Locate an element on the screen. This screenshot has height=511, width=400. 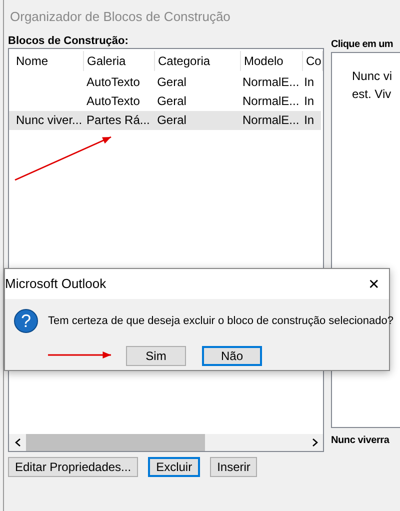
preview-caption: Nunc viverra is located at coordinates (360, 441).